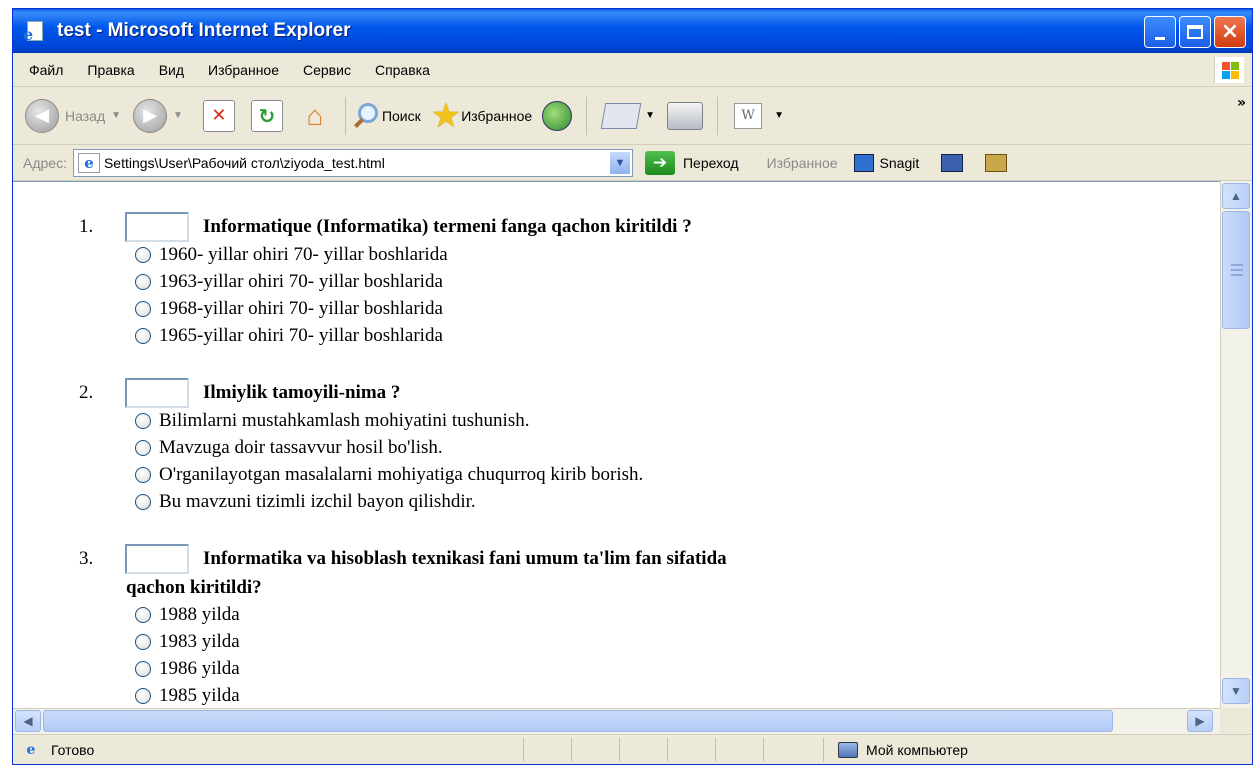 Image resolution: width=1253 pixels, height=765 pixels. Describe the element at coordinates (952, 162) in the screenshot. I see `snagit-window-icon` at that location.